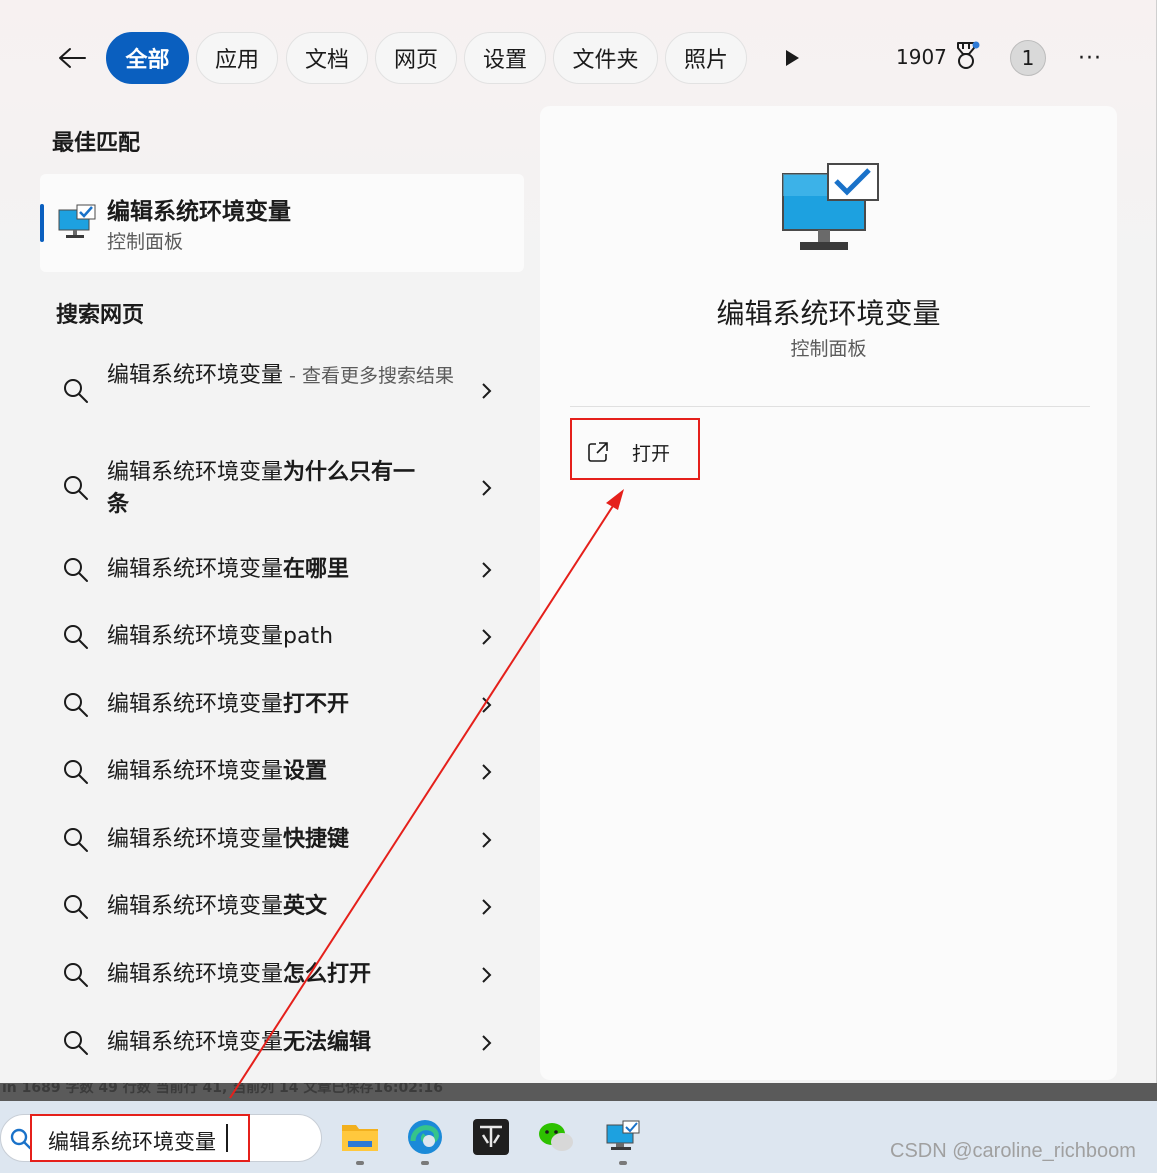 This screenshot has width=1157, height=1173. I want to click on web-result-label: 编辑系统环境变量英文, so click(217, 906).